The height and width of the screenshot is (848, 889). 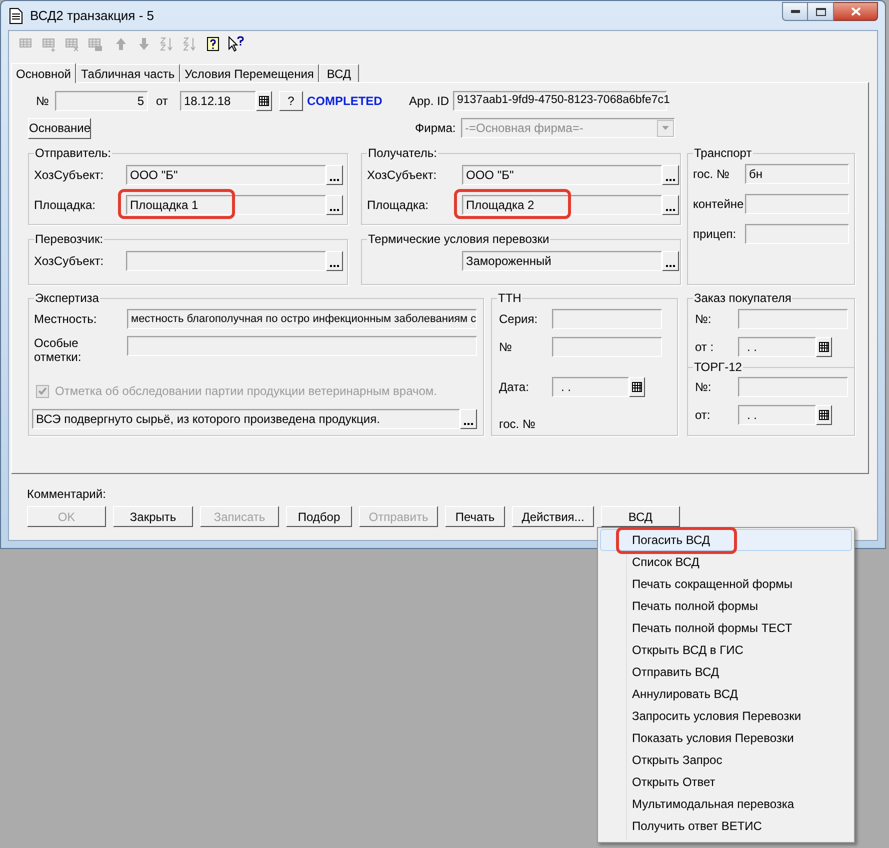 I want to click on tab: Табличная часть, so click(x=128, y=73).